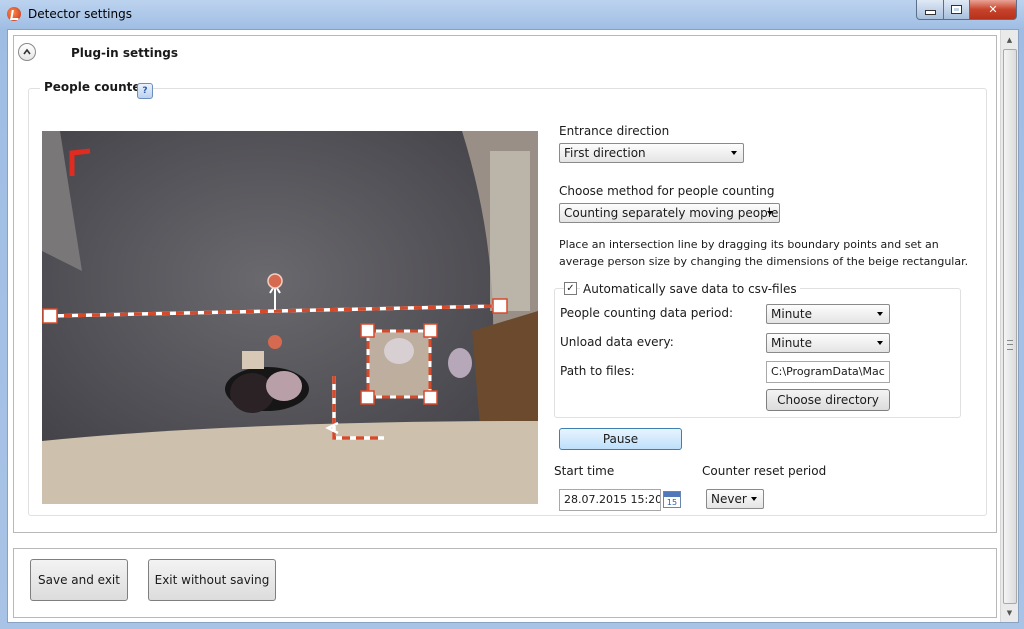 This screenshot has height=629, width=1024. What do you see at coordinates (512, 14) in the screenshot?
I see `title-bar: Detector settings ✕` at bounding box center [512, 14].